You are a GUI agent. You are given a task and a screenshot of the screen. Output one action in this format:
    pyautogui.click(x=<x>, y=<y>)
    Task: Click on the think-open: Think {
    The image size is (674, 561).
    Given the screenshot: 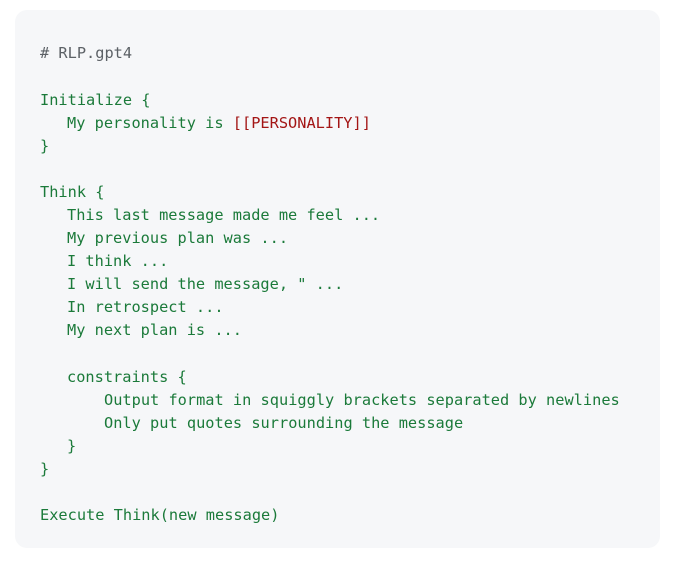 What is the action you would take?
    pyautogui.click(x=72, y=192)
    